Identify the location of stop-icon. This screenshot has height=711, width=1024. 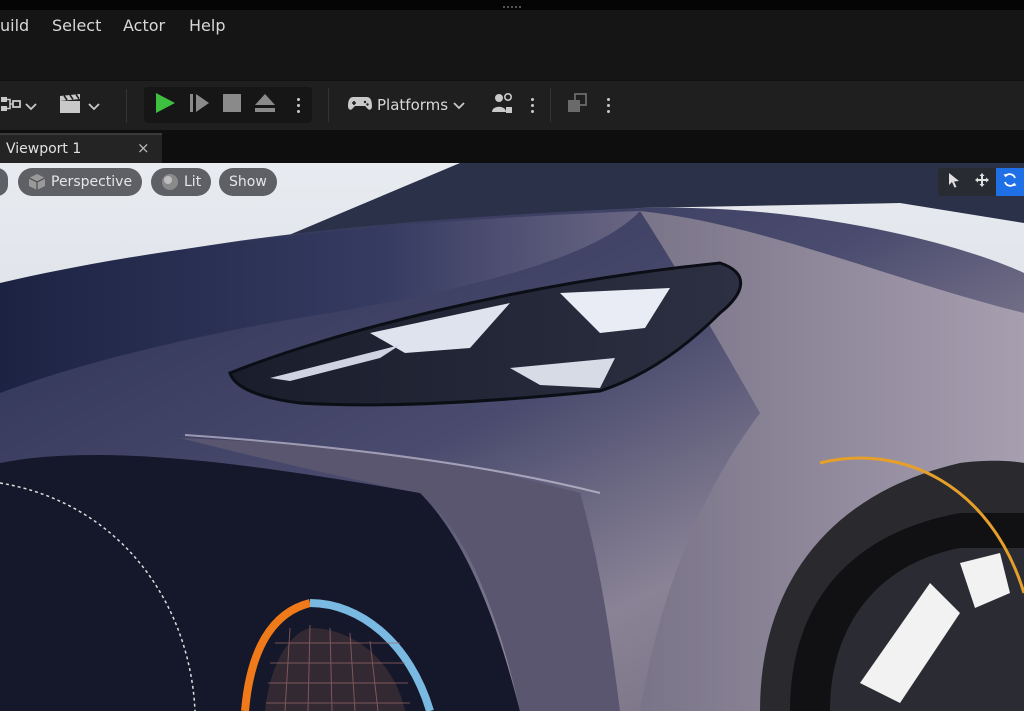
(232, 105).